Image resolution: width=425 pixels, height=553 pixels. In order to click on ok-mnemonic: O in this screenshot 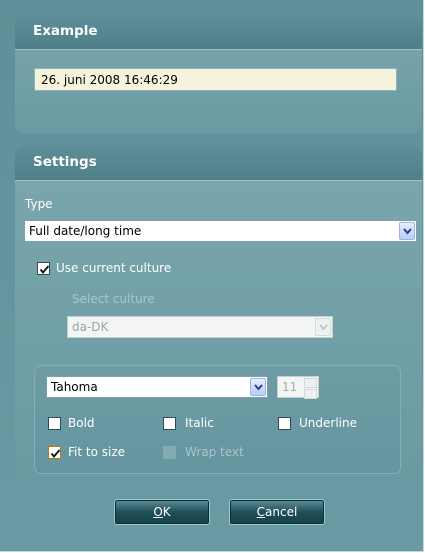, I will do `click(158, 512)`.